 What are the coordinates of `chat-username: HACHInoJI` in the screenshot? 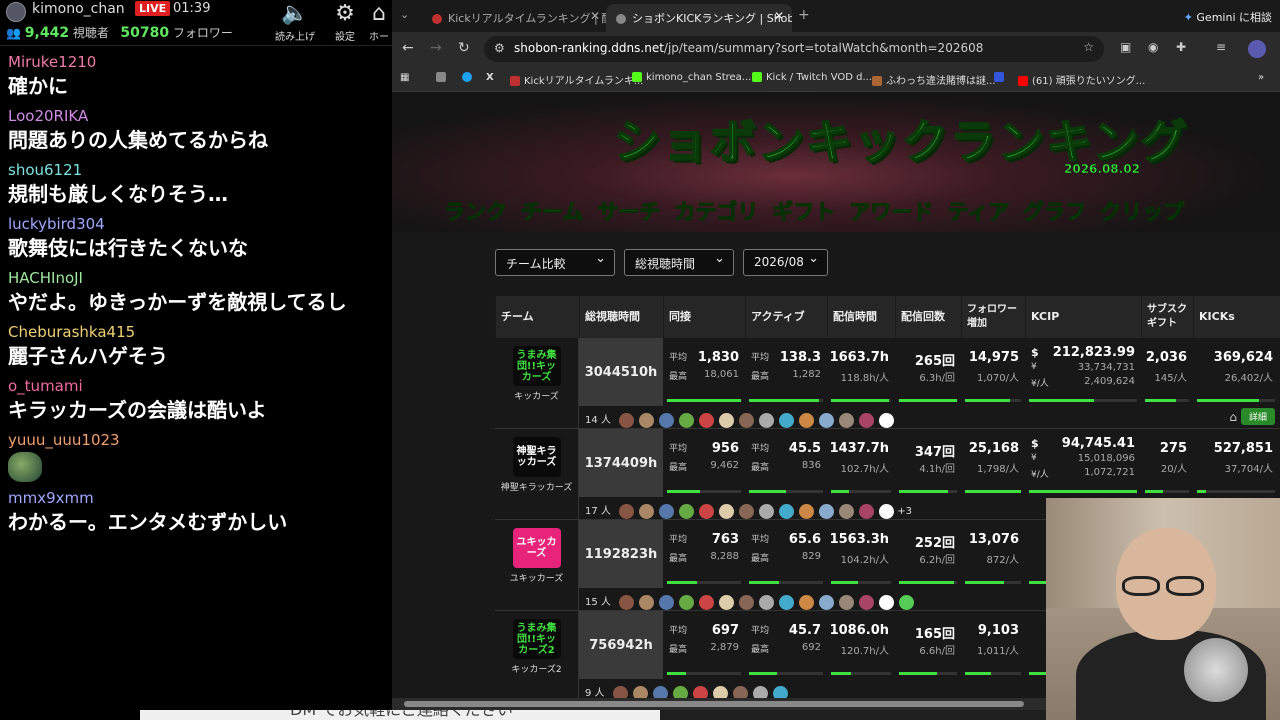 It's located at (196, 278).